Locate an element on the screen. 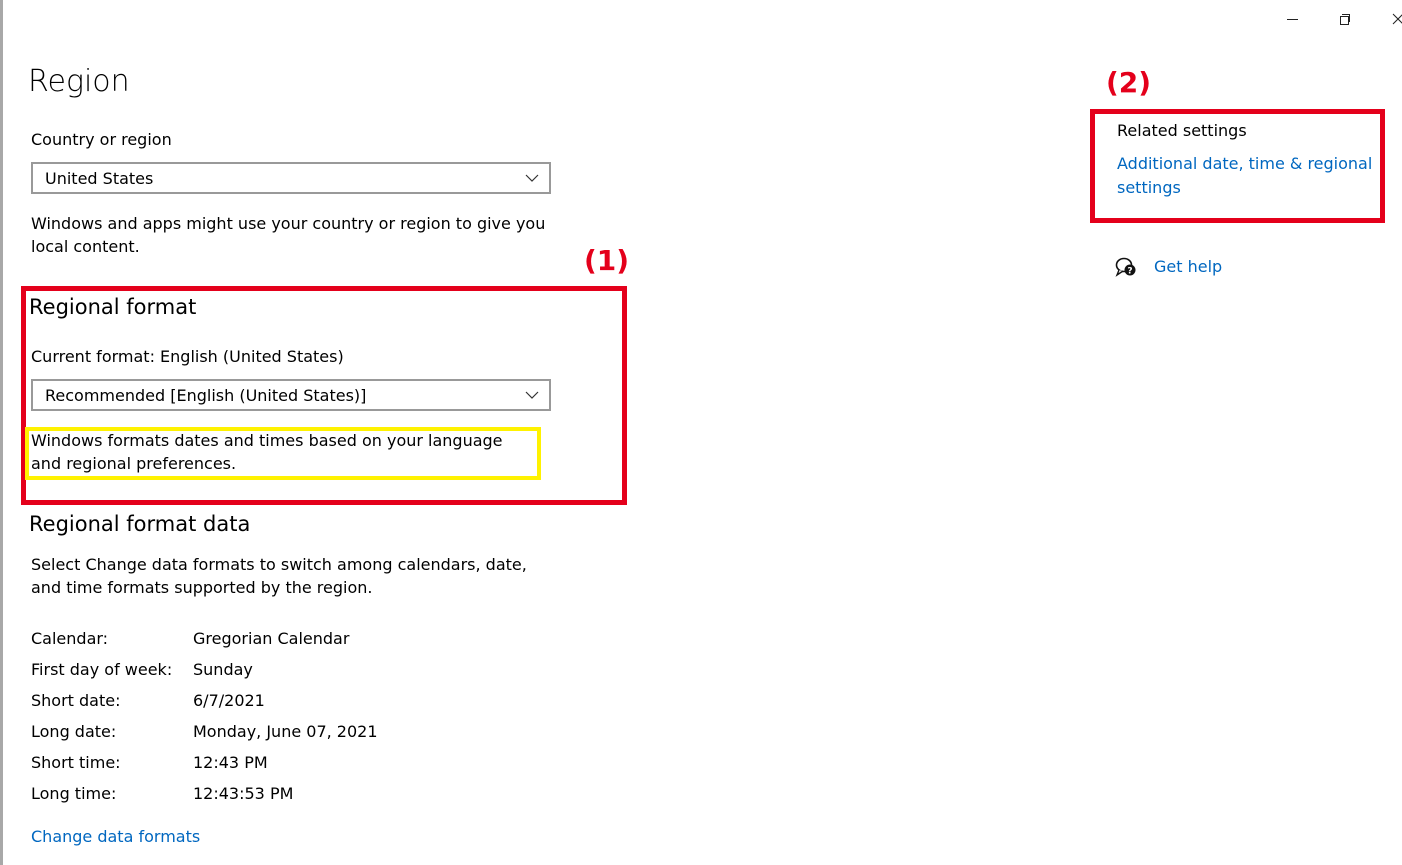  annotation-tag-2: (2) is located at coordinates (1129, 82).